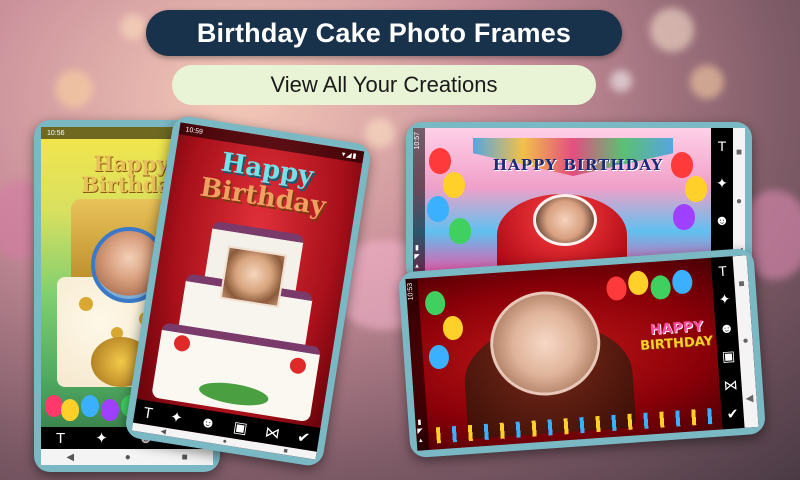 This screenshot has height=480, width=800. Describe the element at coordinates (253, 277) in the screenshot. I see `photo-frame-square` at that location.